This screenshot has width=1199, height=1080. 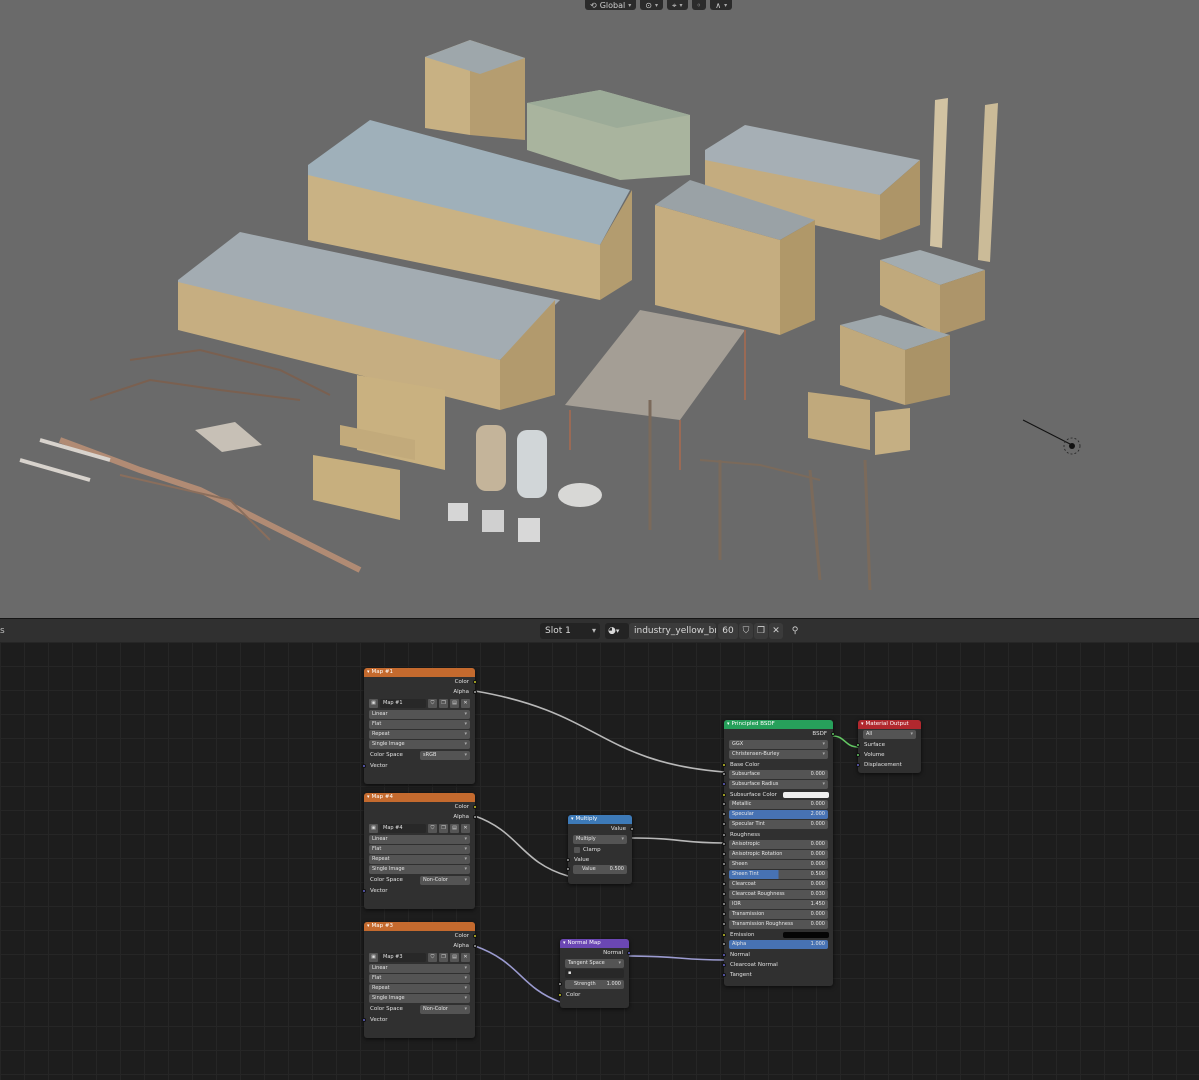 What do you see at coordinates (594, 963) in the screenshot?
I see `space-dropdown: Tangent Space ▾` at bounding box center [594, 963].